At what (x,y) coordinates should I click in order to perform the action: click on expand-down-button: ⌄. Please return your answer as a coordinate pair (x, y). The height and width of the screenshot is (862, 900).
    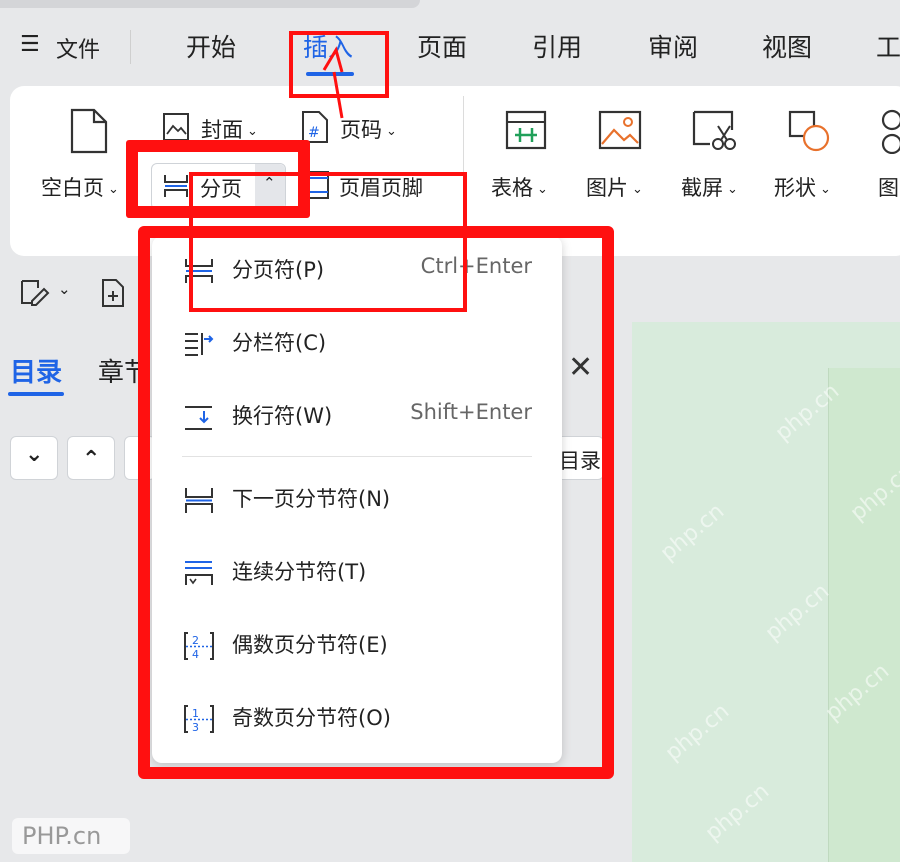
    Looking at the image, I should click on (34, 458).